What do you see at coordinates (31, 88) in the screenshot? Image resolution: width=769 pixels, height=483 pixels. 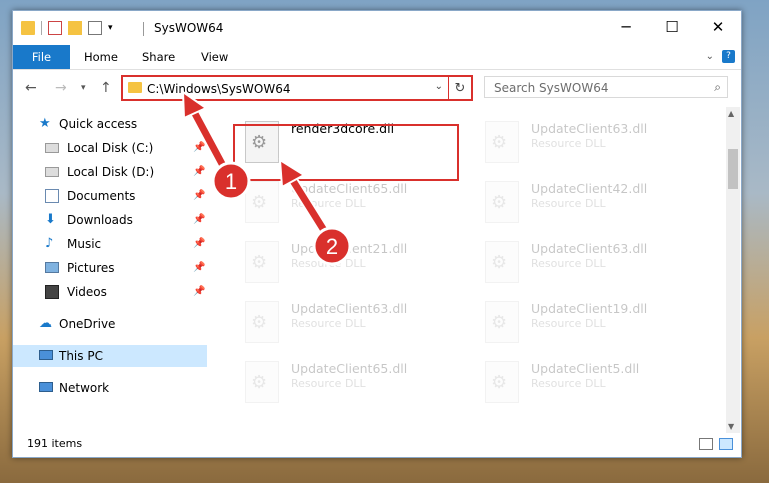 I see `back-button: ←` at bounding box center [31, 88].